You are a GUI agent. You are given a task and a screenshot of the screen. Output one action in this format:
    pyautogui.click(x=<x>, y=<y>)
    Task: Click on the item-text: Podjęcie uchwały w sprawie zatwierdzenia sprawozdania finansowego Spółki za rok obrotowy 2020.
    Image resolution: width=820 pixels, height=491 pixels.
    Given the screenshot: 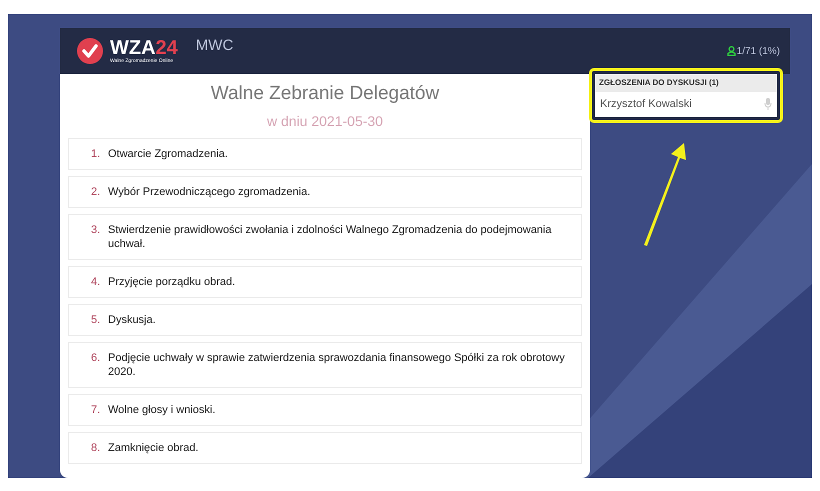 What is the action you would take?
    pyautogui.click(x=337, y=364)
    